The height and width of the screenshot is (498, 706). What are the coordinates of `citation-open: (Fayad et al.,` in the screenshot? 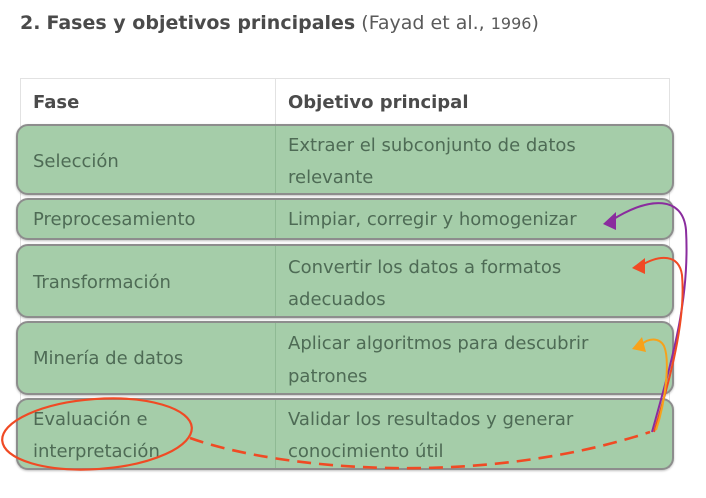 It's located at (426, 23).